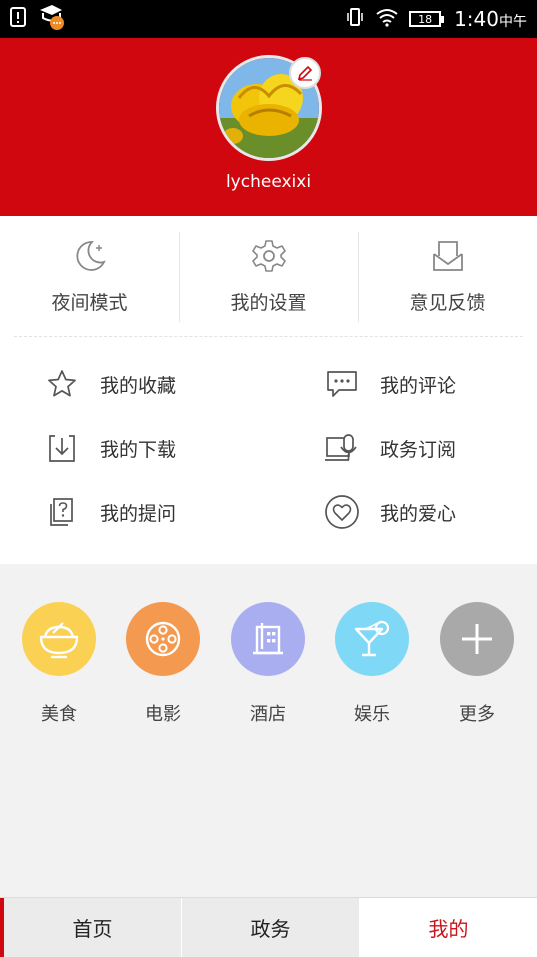  Describe the element at coordinates (342, 384) in the screenshot. I see `comment-icon` at that location.